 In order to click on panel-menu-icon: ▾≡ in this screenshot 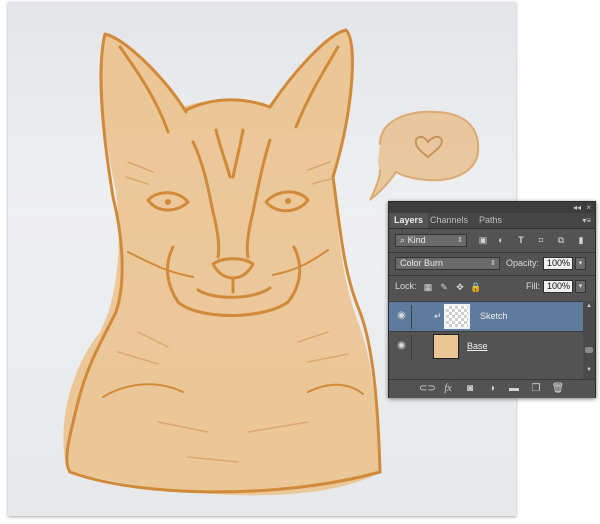, I will do `click(586, 220)`.